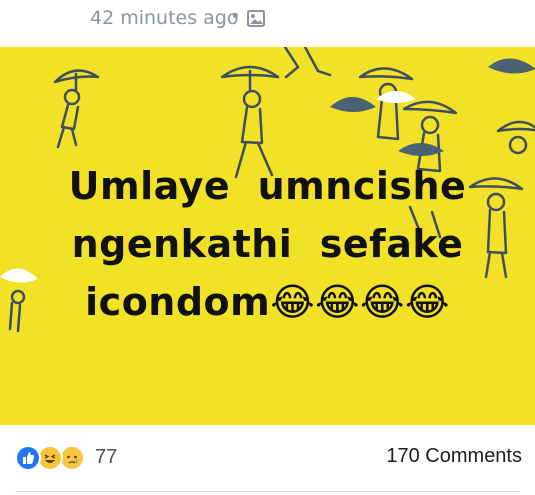  What do you see at coordinates (267, 302) in the screenshot?
I see `caption-line: icondom😂😂😂😂` at bounding box center [267, 302].